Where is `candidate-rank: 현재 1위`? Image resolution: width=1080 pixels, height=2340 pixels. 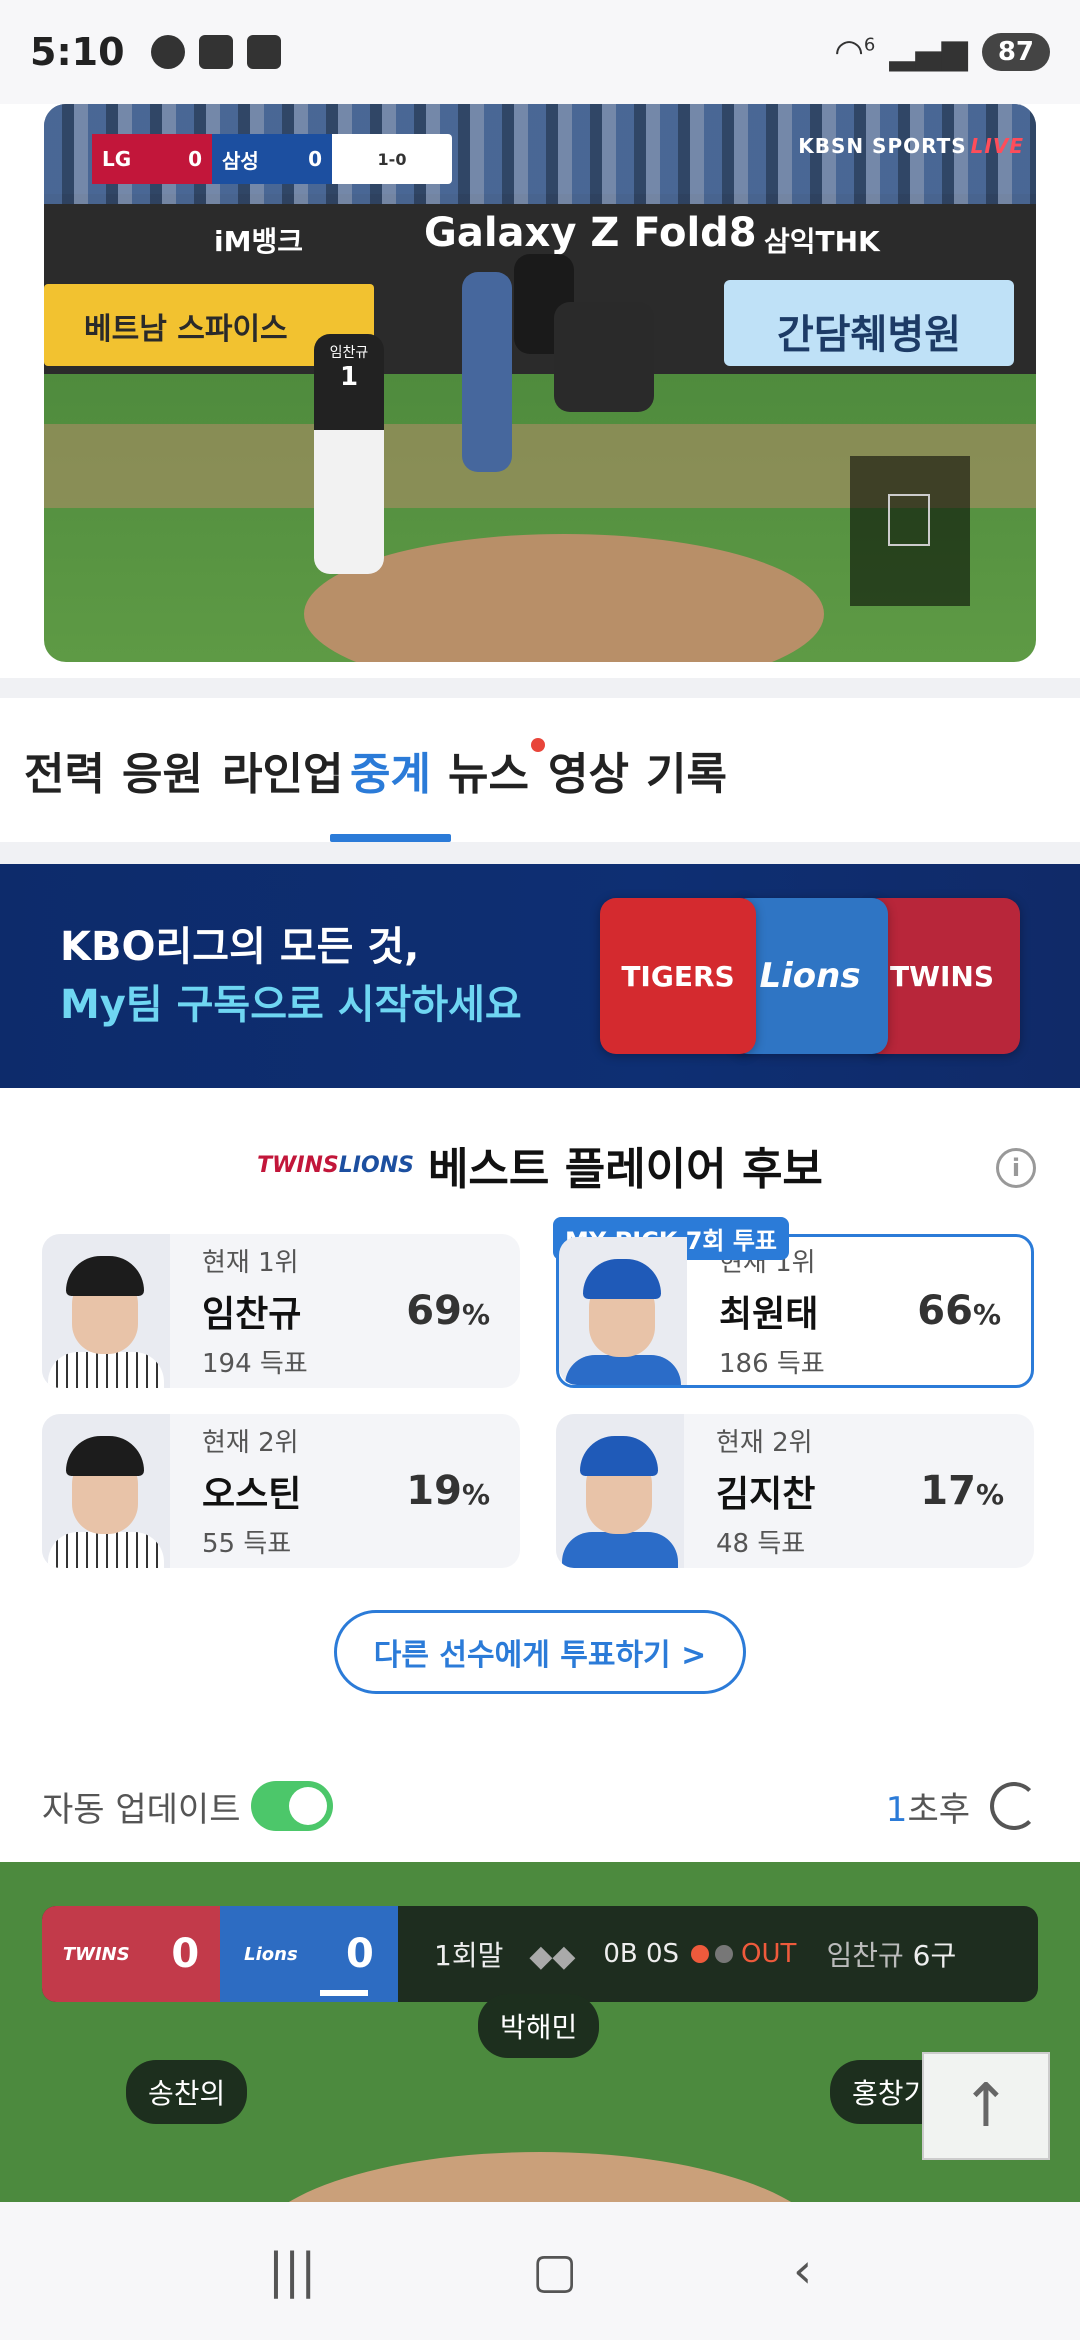
candidate-rank: 현재 1위 is located at coordinates (250, 1263).